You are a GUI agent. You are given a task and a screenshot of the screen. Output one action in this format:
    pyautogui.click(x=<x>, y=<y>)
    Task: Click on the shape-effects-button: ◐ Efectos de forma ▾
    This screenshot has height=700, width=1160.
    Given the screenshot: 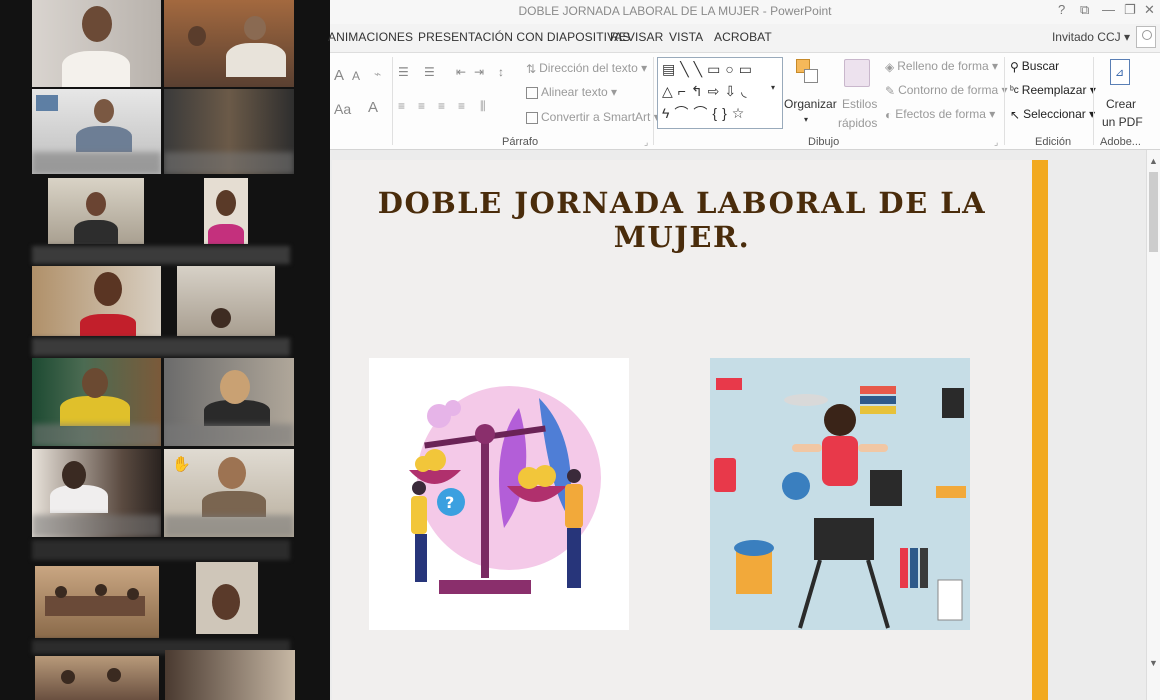 What is the action you would take?
    pyautogui.click(x=940, y=114)
    